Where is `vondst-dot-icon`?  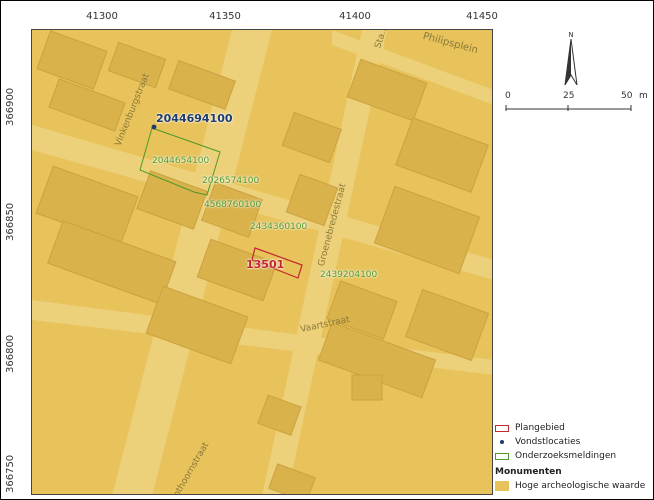
vondst-dot-icon is located at coordinates (502, 442).